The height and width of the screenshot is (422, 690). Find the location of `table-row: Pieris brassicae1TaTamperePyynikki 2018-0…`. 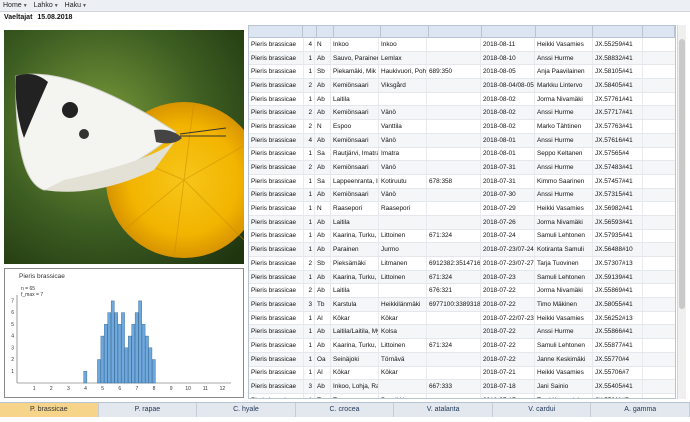

table-row: Pieris brassicae1TaTamperePyynikki 2018-0… is located at coordinates (462, 395).